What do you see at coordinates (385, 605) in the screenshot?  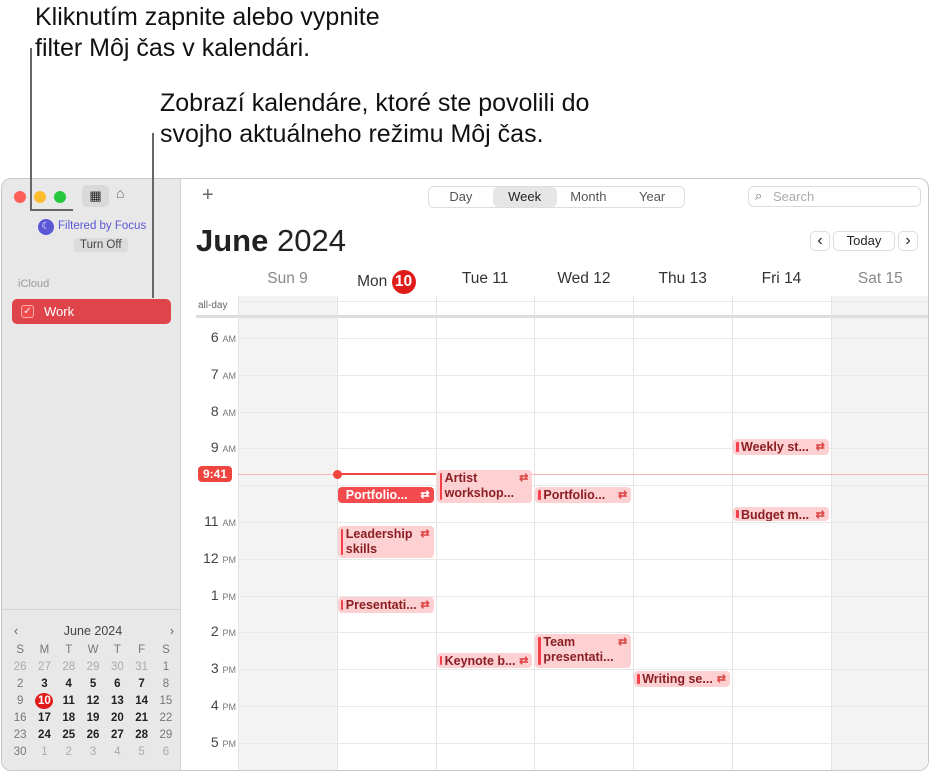 I see `calendar-event: Presentati... ⇄` at bounding box center [385, 605].